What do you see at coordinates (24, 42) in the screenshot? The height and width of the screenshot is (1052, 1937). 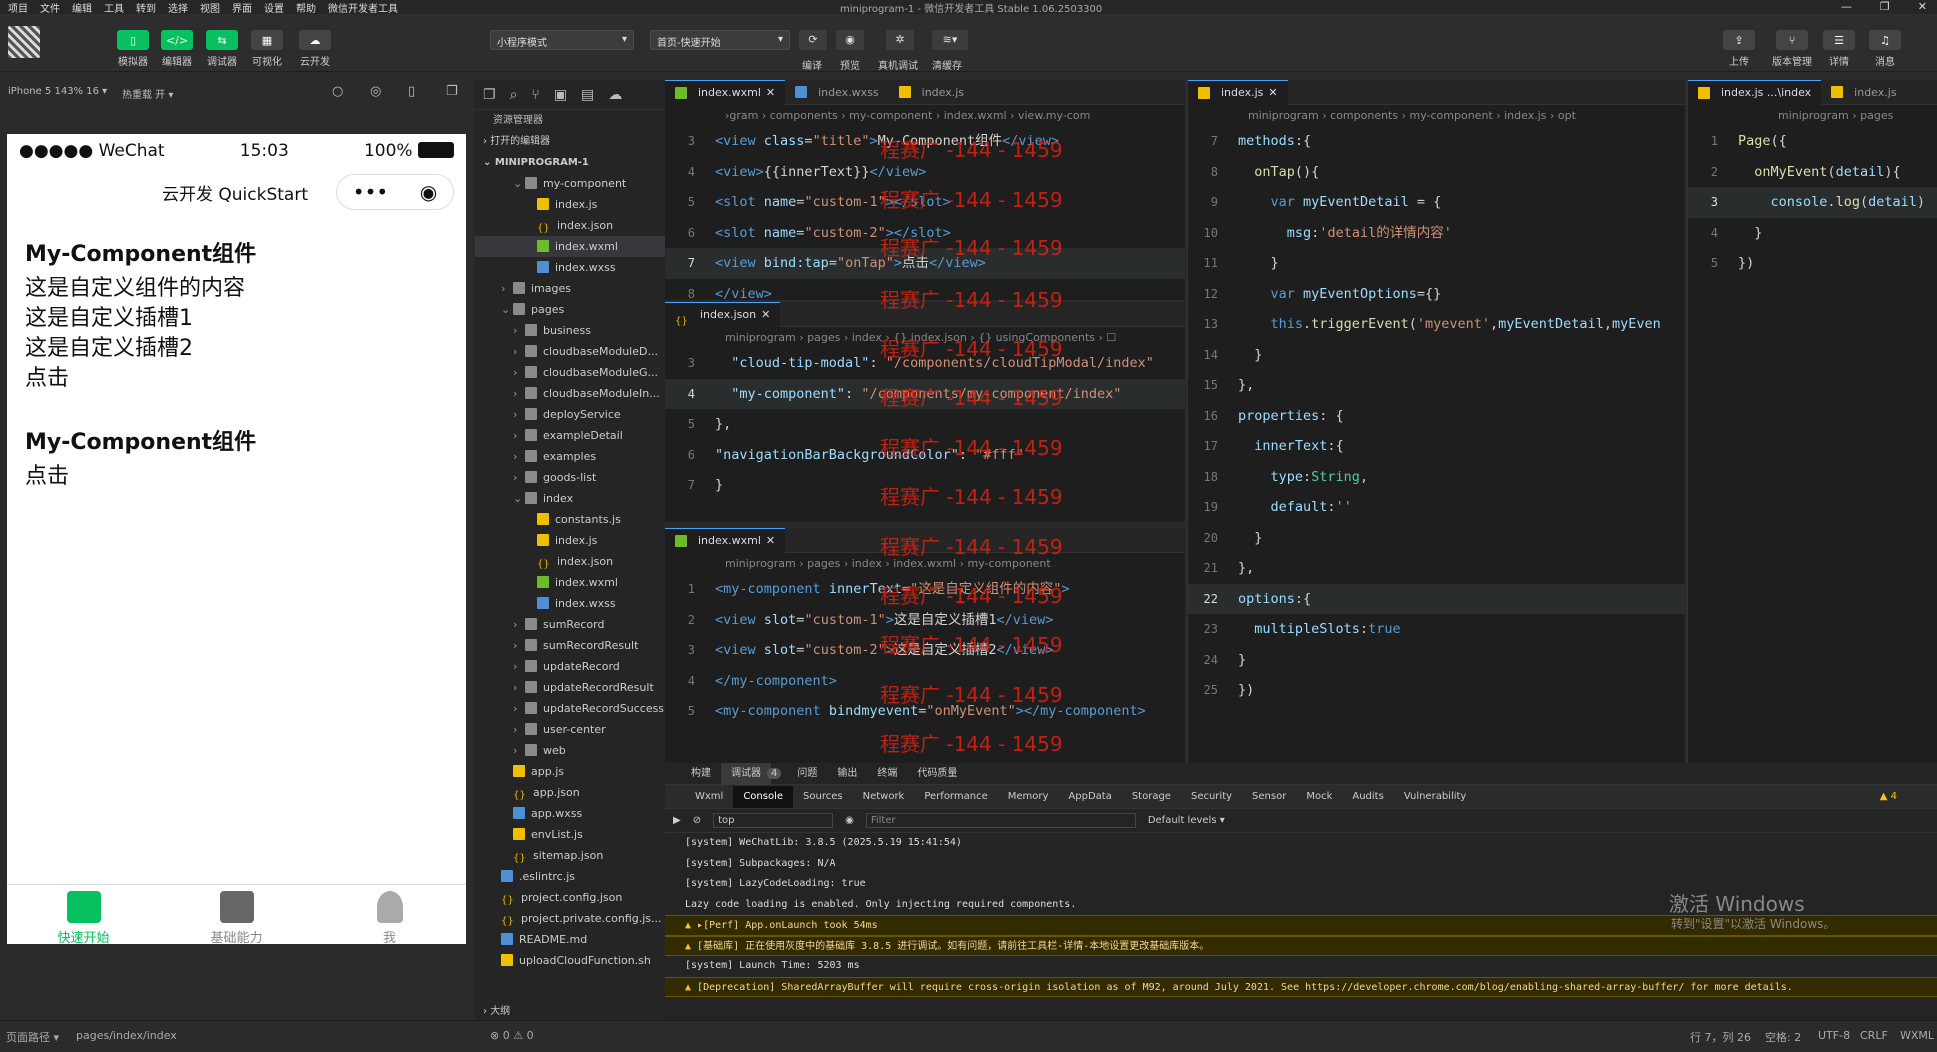 I see `avatar` at bounding box center [24, 42].